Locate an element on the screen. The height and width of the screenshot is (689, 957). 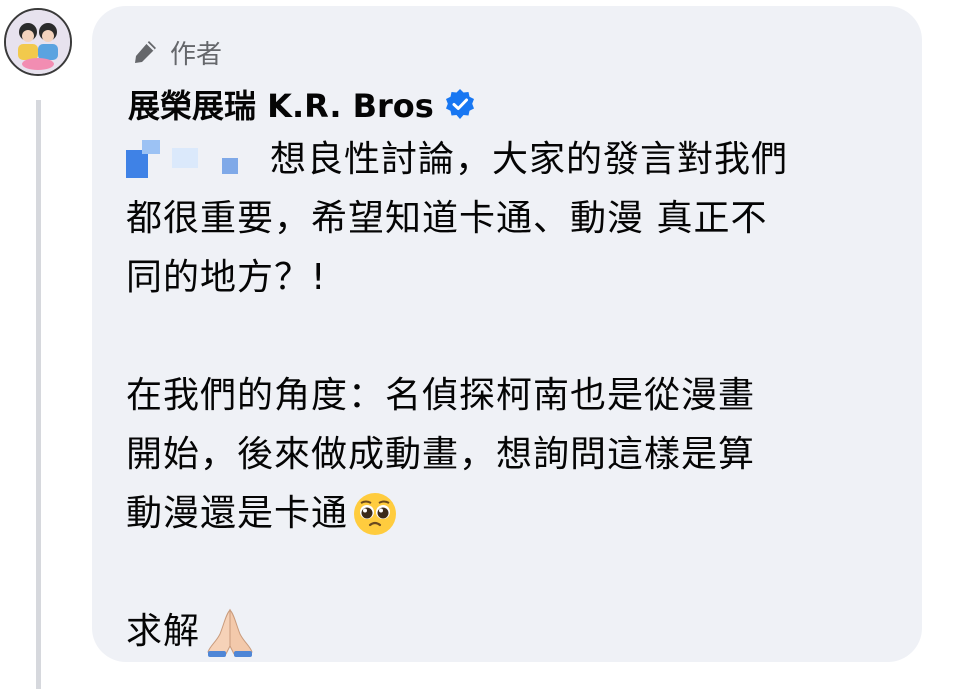
folded-hands-emoji is located at coordinates (230, 632).